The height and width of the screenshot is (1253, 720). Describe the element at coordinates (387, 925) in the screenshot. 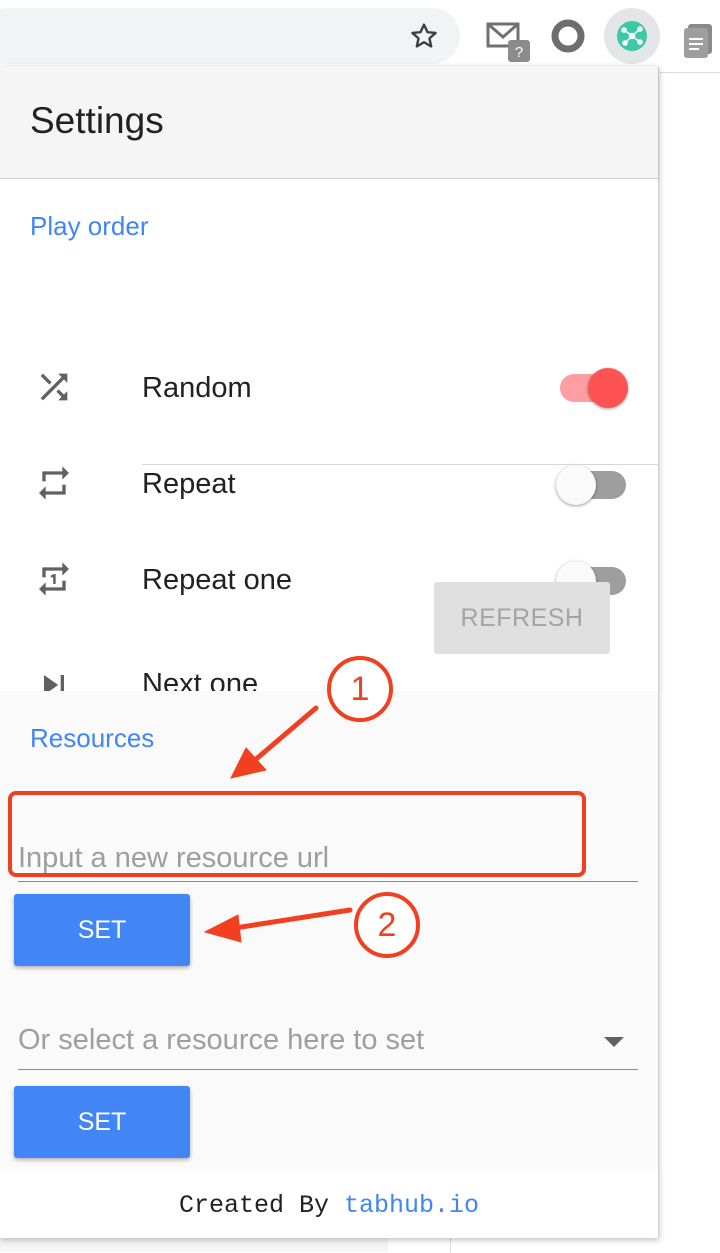

I see `callout-2: 2` at that location.